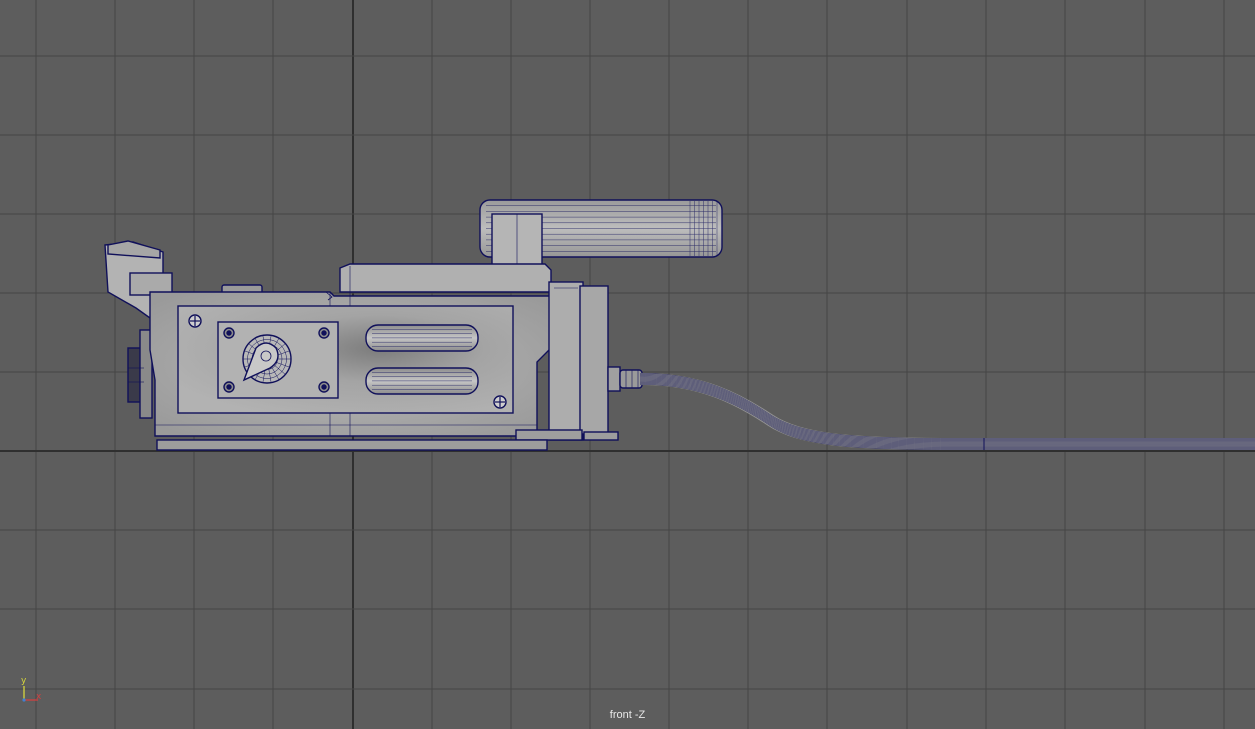  Describe the element at coordinates (267, 359) in the screenshot. I see `selector-dial` at that location.